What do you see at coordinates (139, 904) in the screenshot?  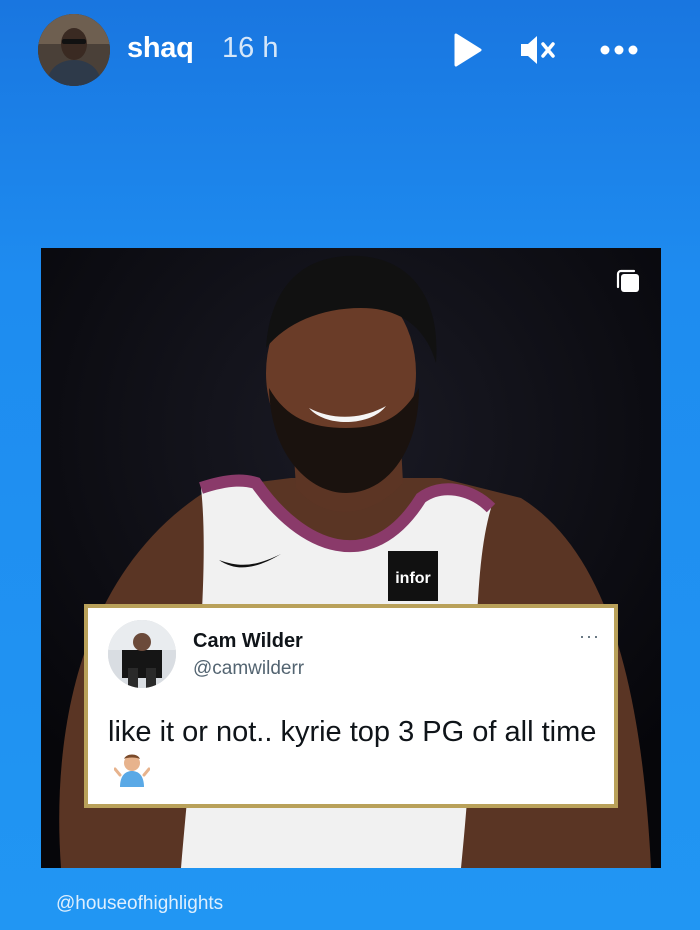 I see `source-attribution: @houseofhighlights` at bounding box center [139, 904].